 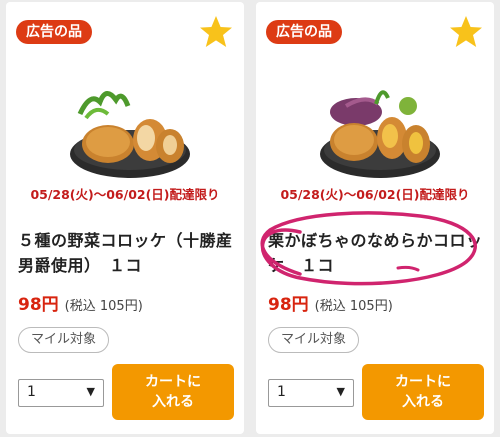 What do you see at coordinates (378, 253) in the screenshot?
I see `product-name: 栗かぼちゃのなめらかコロッケ １コ` at bounding box center [378, 253].